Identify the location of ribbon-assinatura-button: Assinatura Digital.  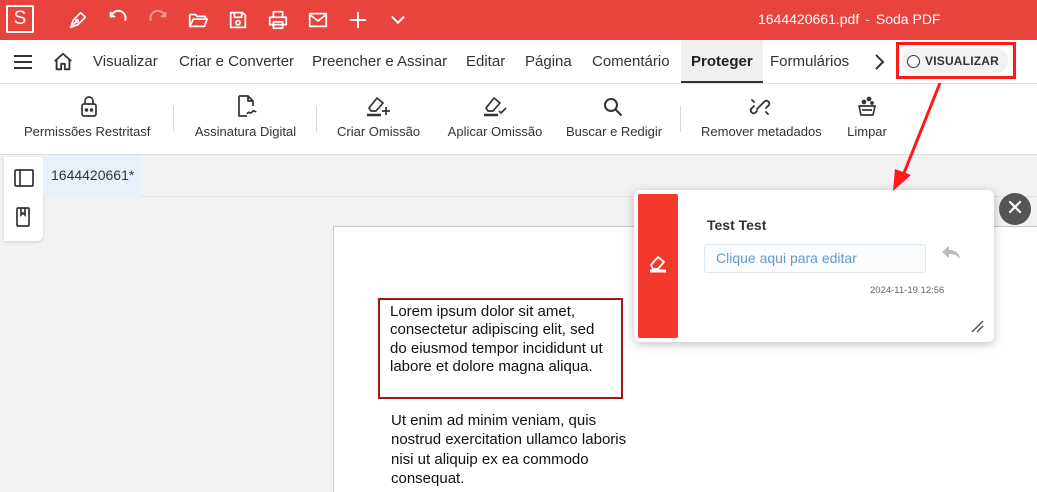
(245, 119).